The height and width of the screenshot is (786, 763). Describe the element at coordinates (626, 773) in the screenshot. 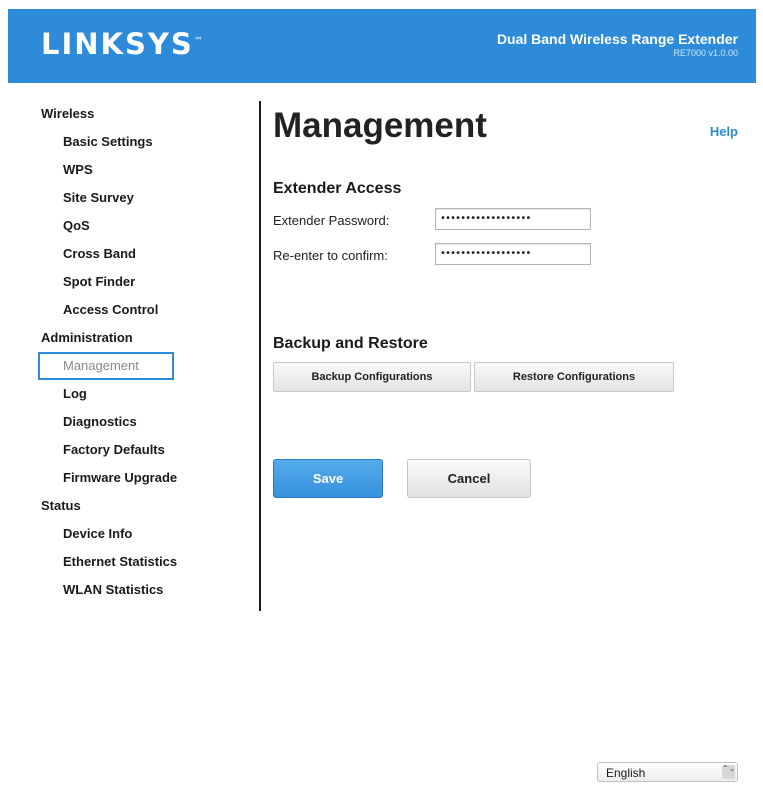

I see `language-selected-value: English` at that location.